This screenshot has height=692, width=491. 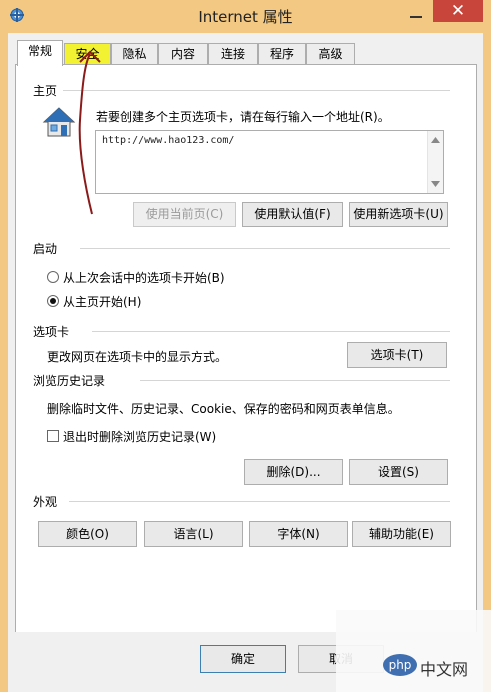 I want to click on textarea-scrollbar, so click(x=435, y=162).